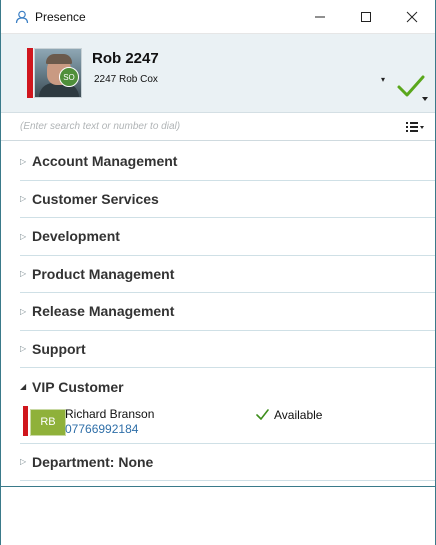  I want to click on group-support: ▷ Support, so click(227, 349).